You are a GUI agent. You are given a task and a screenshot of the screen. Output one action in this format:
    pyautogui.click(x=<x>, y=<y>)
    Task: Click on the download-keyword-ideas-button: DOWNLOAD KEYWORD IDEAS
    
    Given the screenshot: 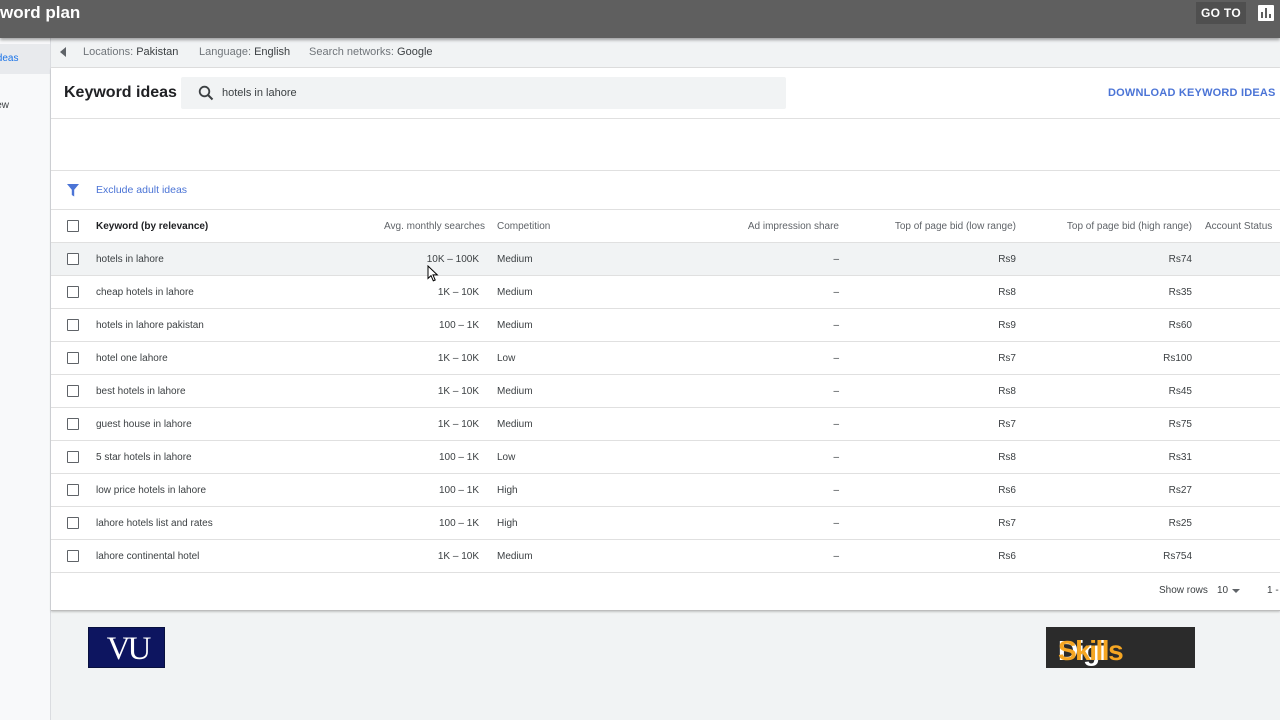 What is the action you would take?
    pyautogui.click(x=1192, y=93)
    